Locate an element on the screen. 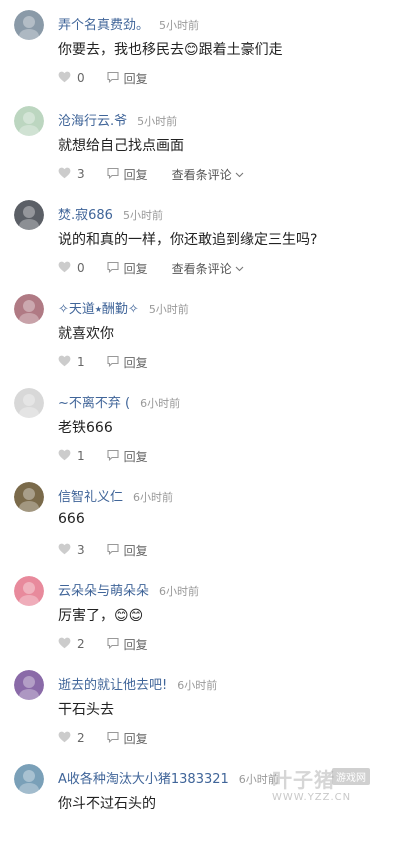  comment-content: 干石头去 is located at coordinates (86, 710).